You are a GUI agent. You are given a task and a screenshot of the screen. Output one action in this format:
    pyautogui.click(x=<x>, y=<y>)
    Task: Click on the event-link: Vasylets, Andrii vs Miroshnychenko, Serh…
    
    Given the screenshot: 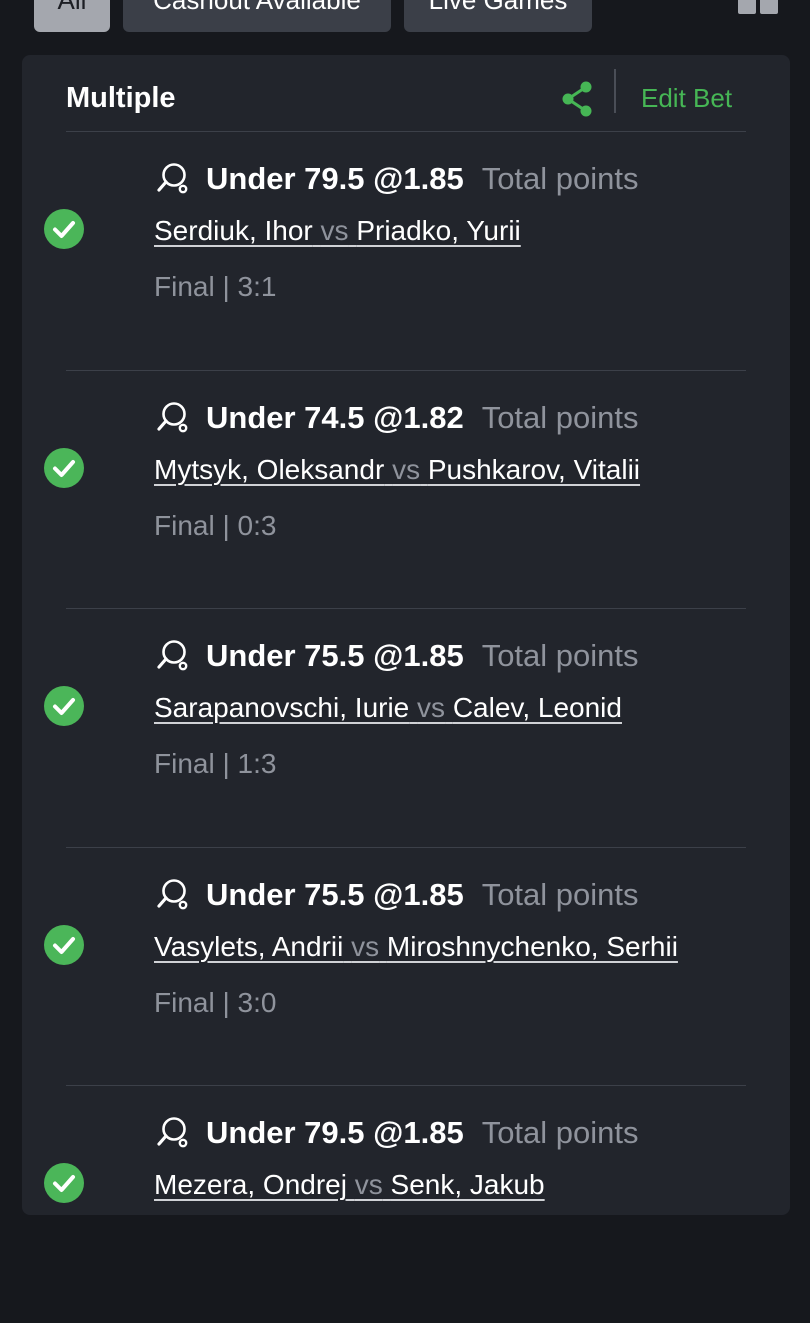 What is the action you would take?
    pyautogui.click(x=416, y=947)
    